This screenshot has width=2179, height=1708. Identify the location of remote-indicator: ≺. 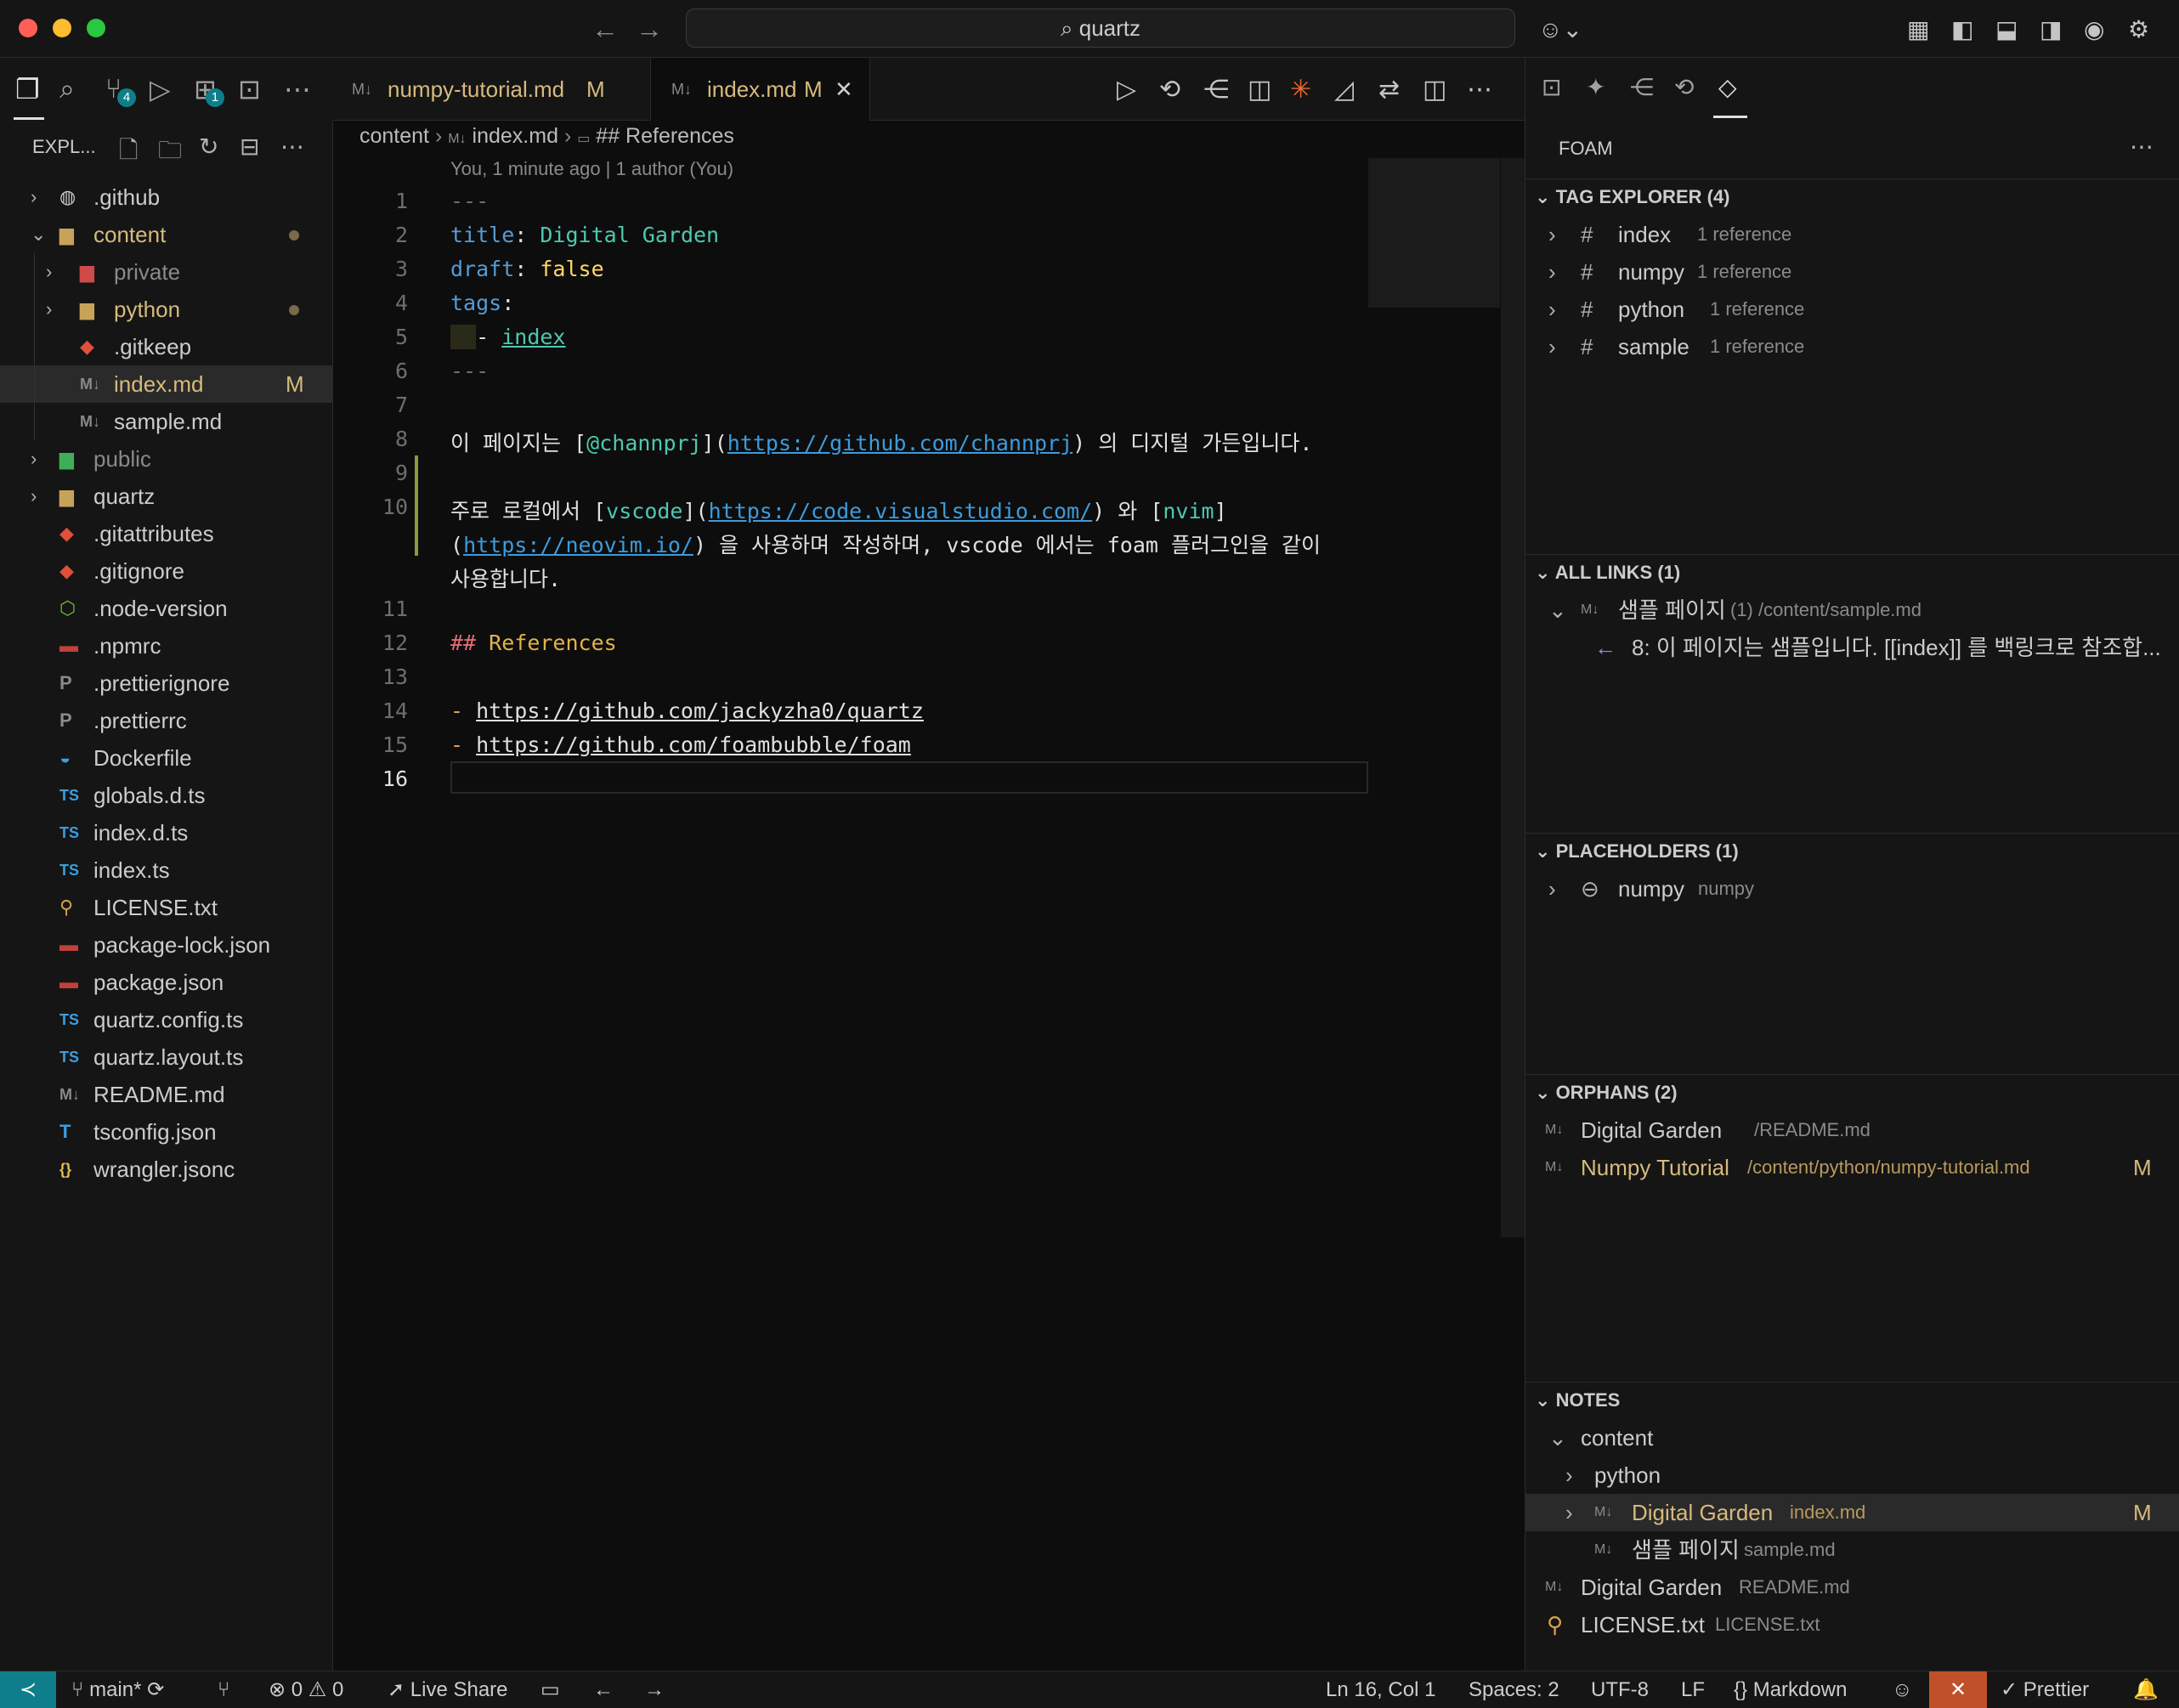
(28, 1690).